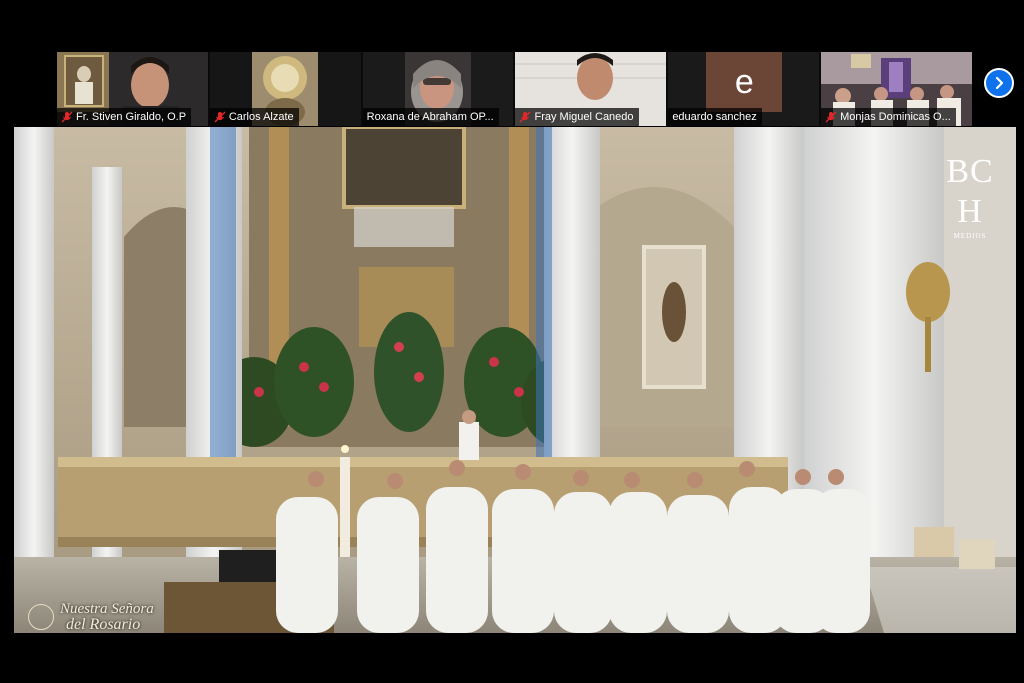 This screenshot has height=683, width=1024. I want to click on broadcaster-logo: BC H MEDIOS, so click(970, 187).